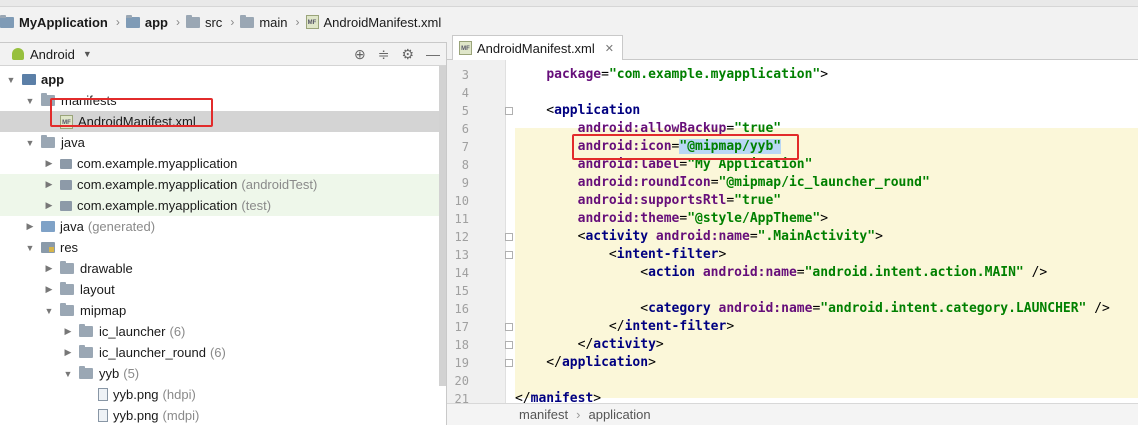 The width and height of the screenshot is (1138, 425). Describe the element at coordinates (433, 54) in the screenshot. I see `hide-icon: —` at that location.